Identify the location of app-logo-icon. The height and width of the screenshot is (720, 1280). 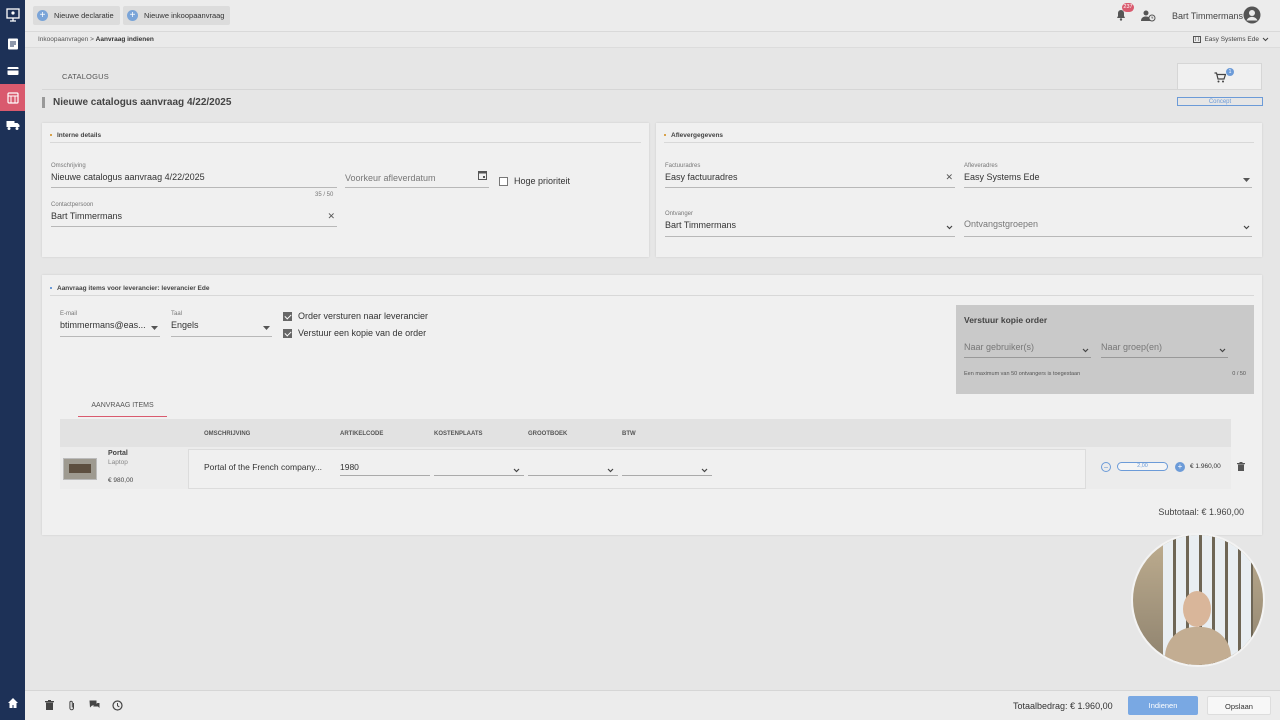
(12, 15).